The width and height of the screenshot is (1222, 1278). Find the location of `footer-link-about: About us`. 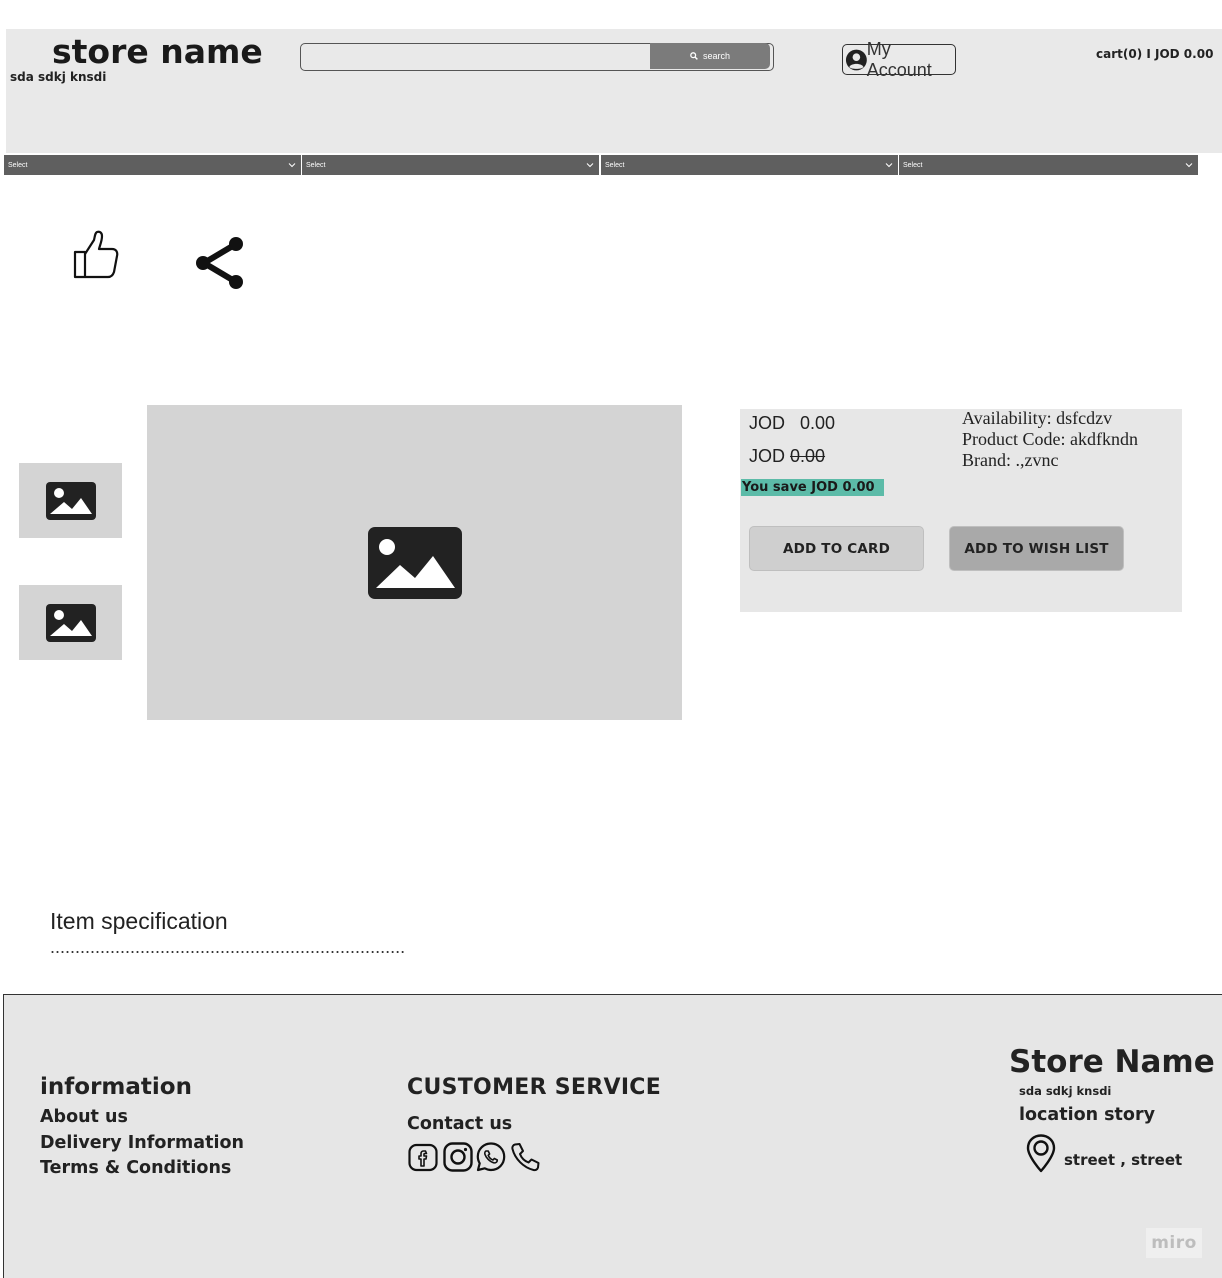

footer-link-about: About us is located at coordinates (84, 1117).